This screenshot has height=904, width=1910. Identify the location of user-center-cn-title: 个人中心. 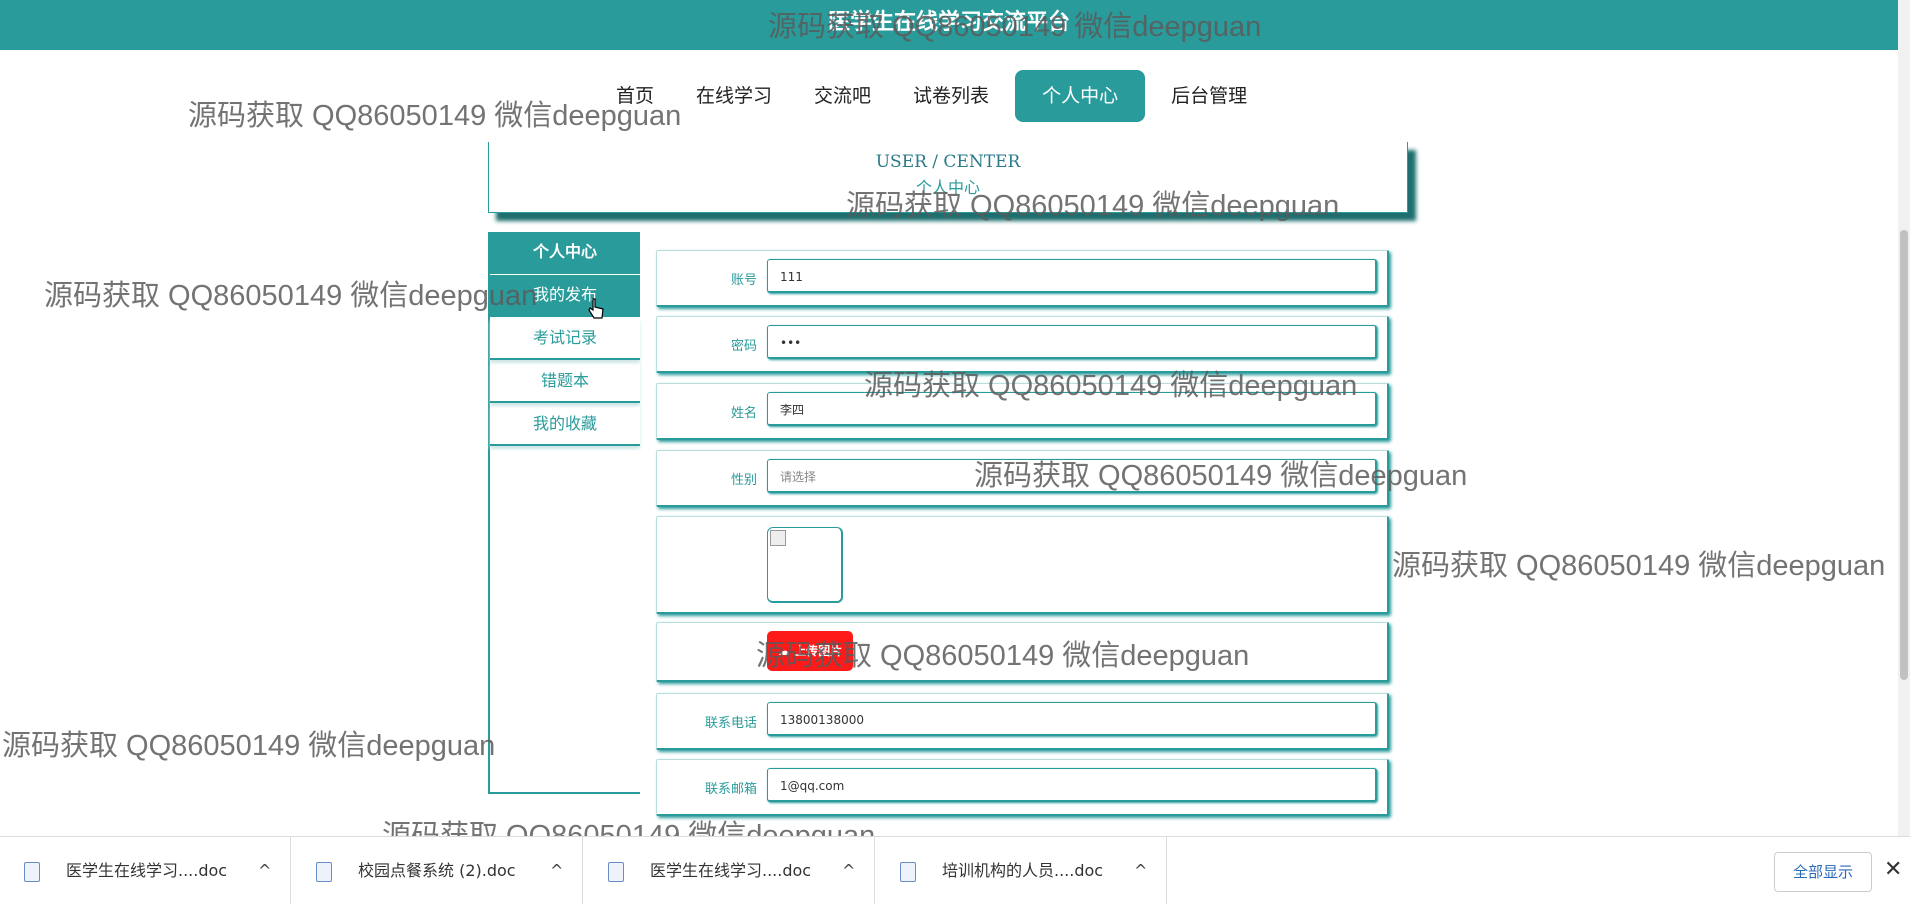
(947, 187).